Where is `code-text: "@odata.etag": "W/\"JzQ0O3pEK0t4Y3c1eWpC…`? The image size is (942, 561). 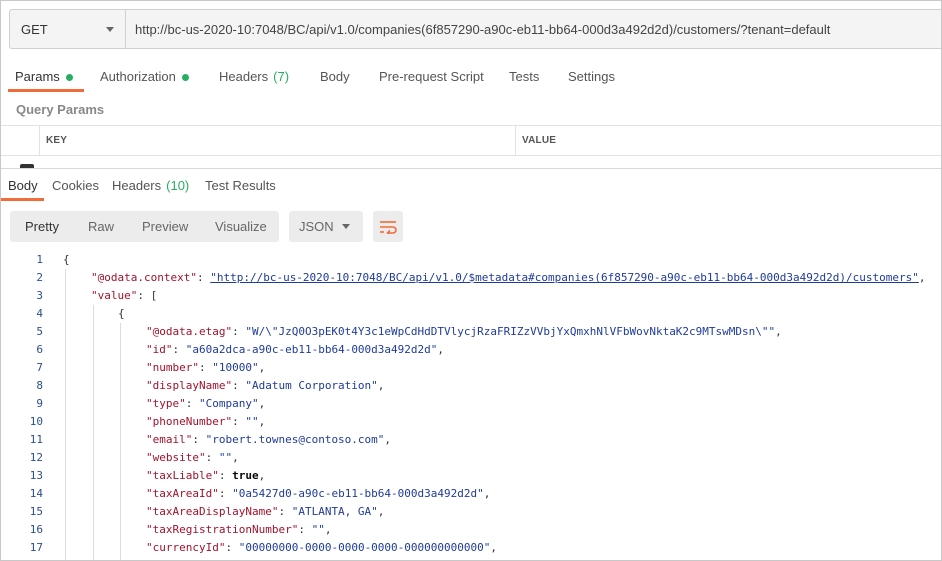 code-text: "@odata.etag": "W/\"JzQ0O3pEK0t4Y3c1eWpC… is located at coordinates (464, 332).